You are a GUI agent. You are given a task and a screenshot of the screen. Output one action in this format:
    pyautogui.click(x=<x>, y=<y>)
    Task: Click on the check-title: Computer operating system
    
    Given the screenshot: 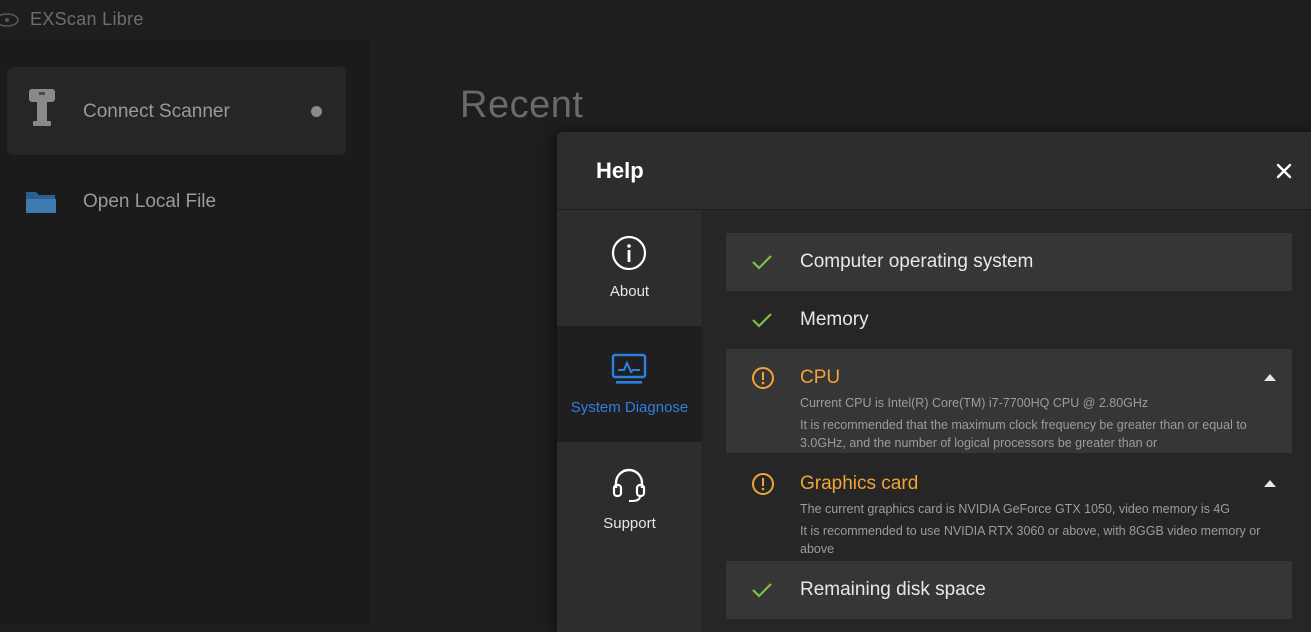 What is the action you would take?
    pyautogui.click(x=917, y=261)
    